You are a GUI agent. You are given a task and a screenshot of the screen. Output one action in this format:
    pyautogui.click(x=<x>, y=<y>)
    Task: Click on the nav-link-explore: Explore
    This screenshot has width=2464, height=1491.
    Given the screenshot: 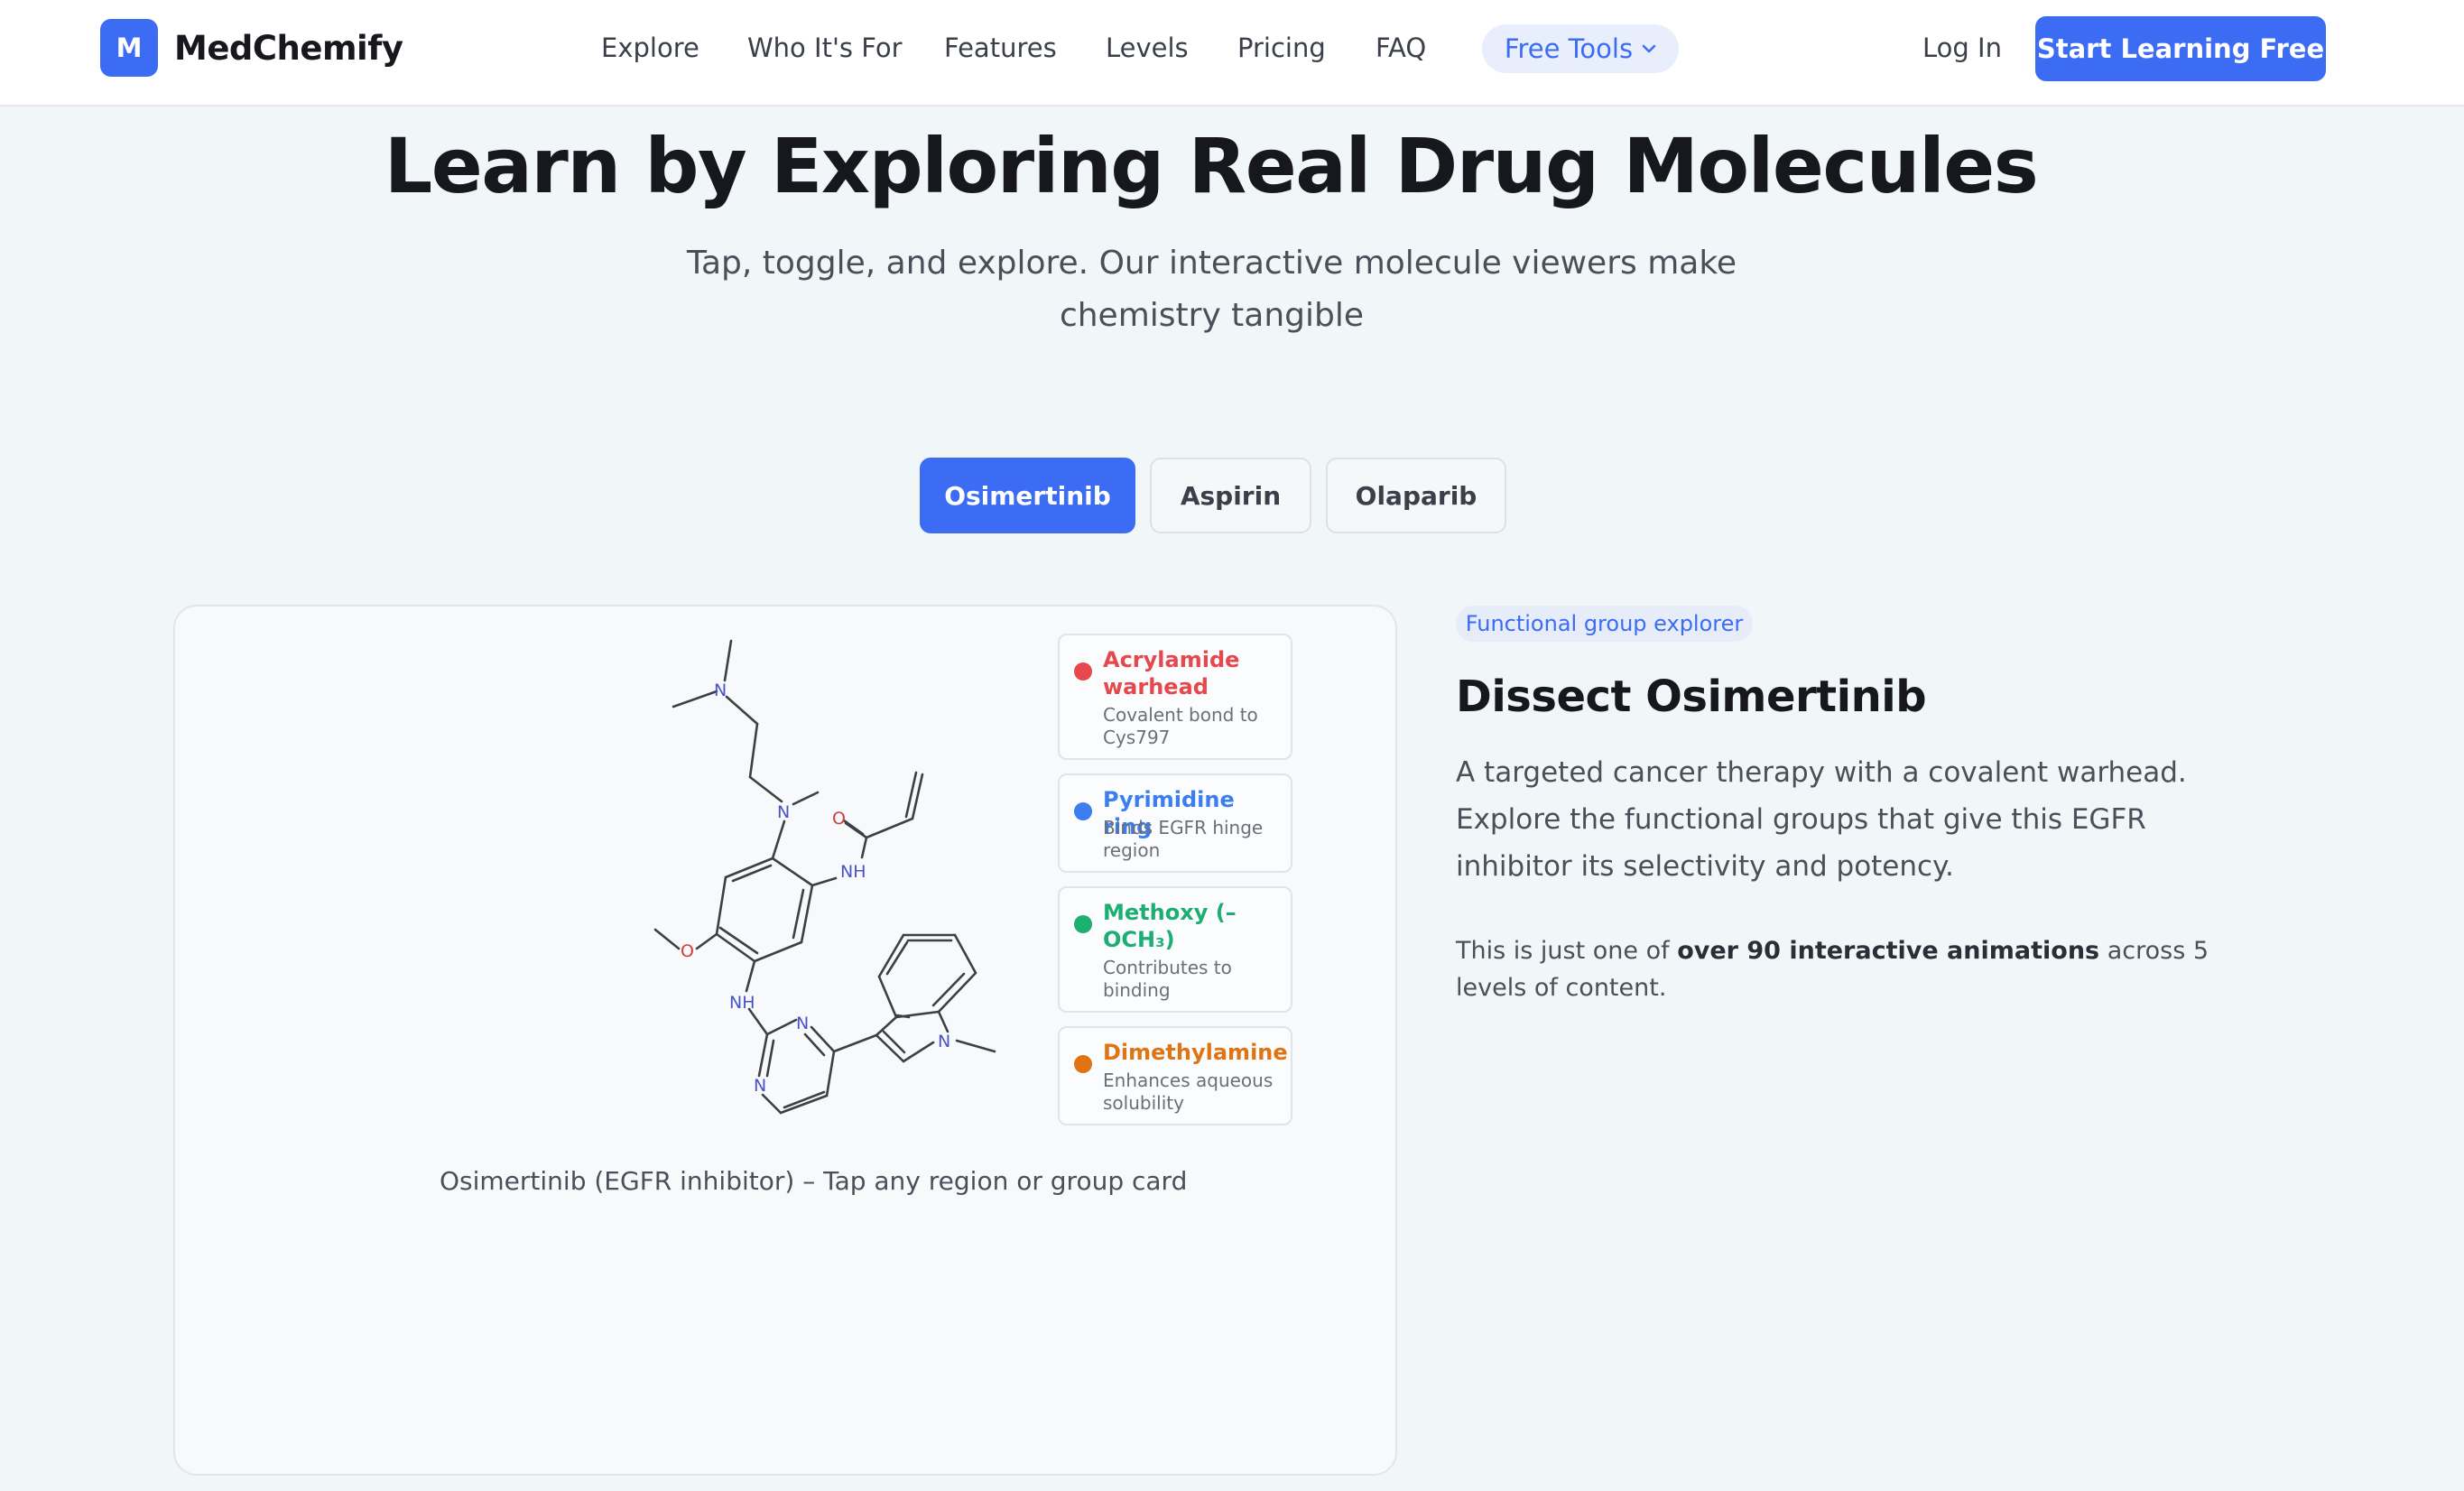 What is the action you would take?
    pyautogui.click(x=650, y=47)
    